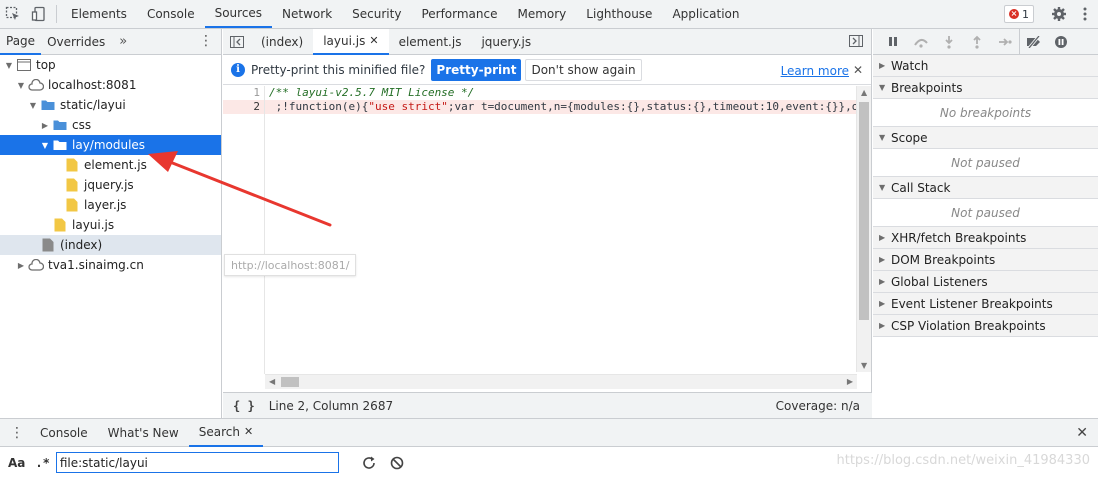 Image resolution: width=1098 pixels, height=478 pixels. Describe the element at coordinates (893, 42) in the screenshot. I see `pause-icon` at that location.